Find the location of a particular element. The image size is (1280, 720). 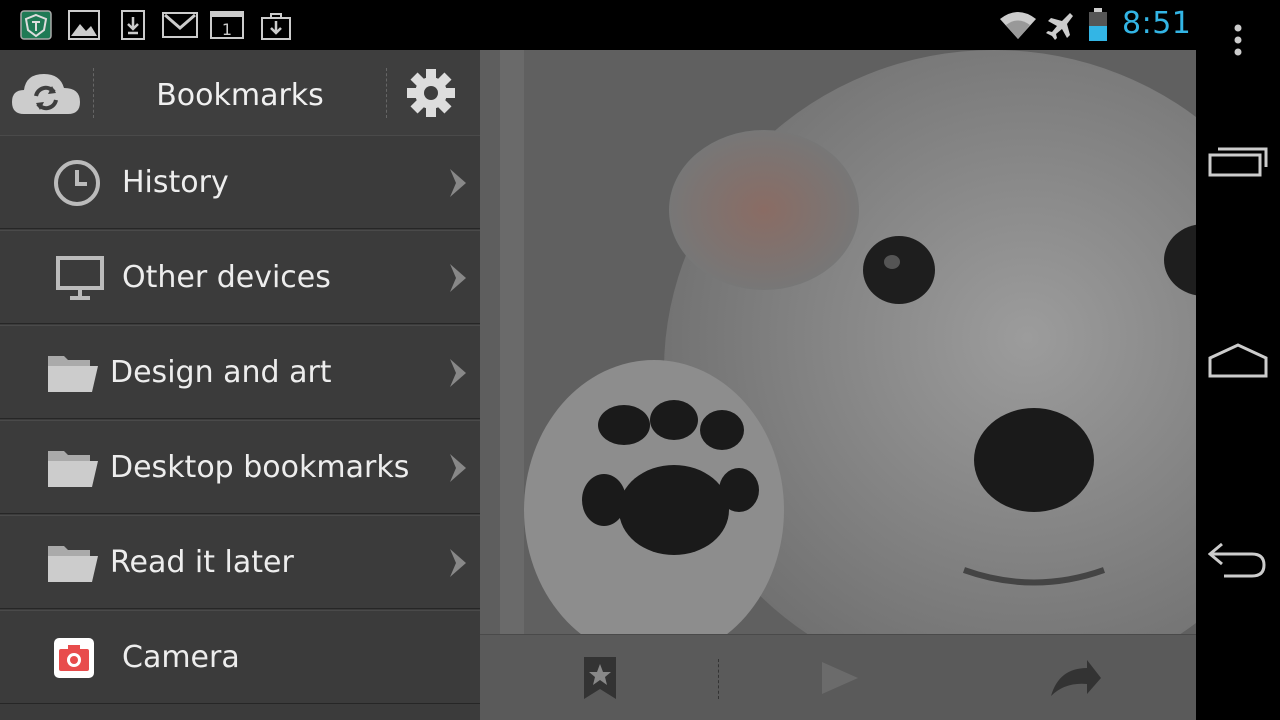

browser-toolbar is located at coordinates (838, 677).